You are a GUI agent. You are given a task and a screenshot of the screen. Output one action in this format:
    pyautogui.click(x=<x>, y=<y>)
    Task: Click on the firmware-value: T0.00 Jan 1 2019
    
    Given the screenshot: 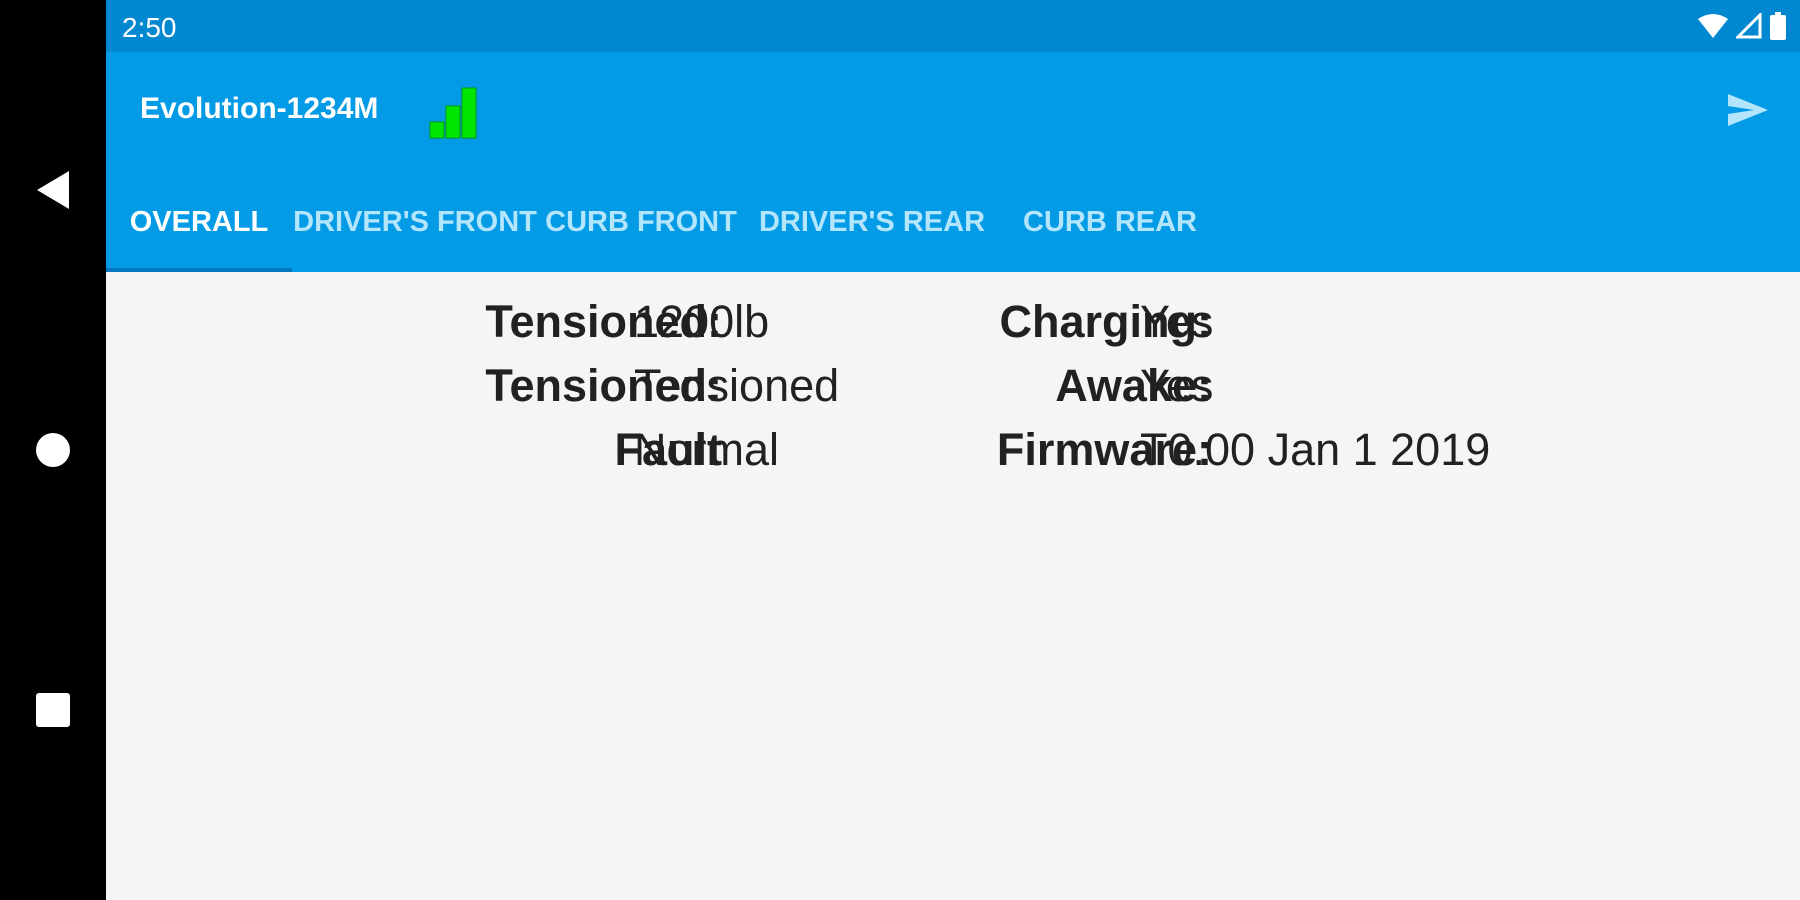 What is the action you would take?
    pyautogui.click(x=1315, y=449)
    